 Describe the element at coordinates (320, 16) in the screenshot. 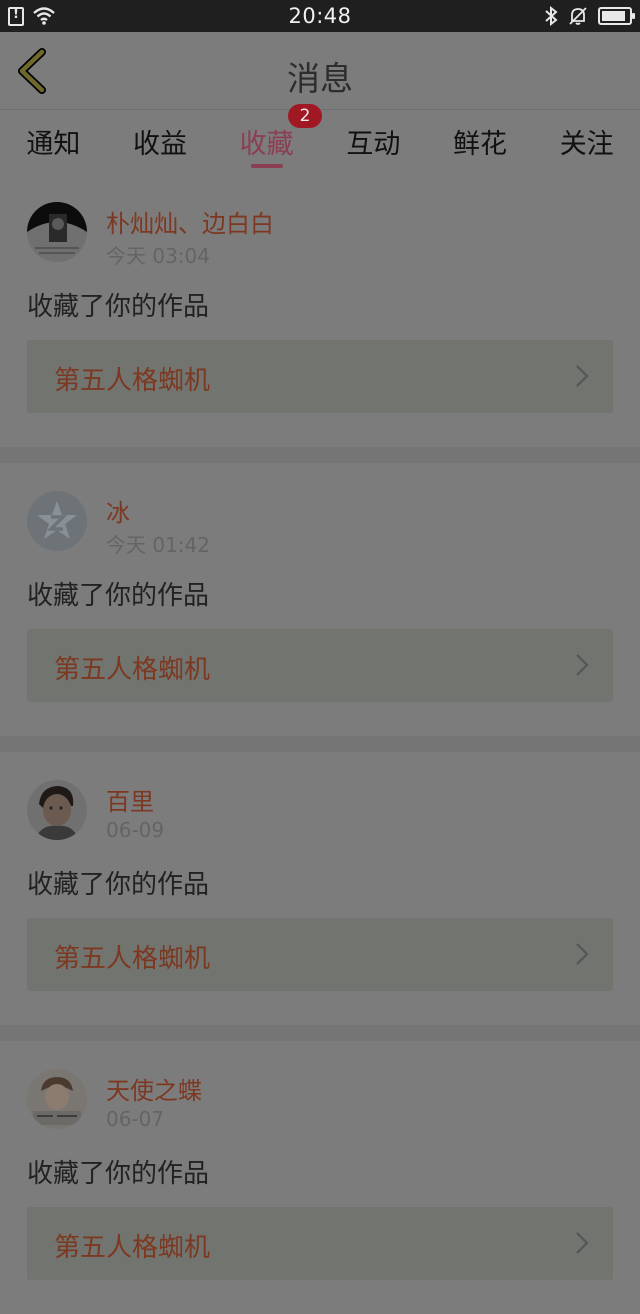

I see `status-bar: 20:48` at that location.